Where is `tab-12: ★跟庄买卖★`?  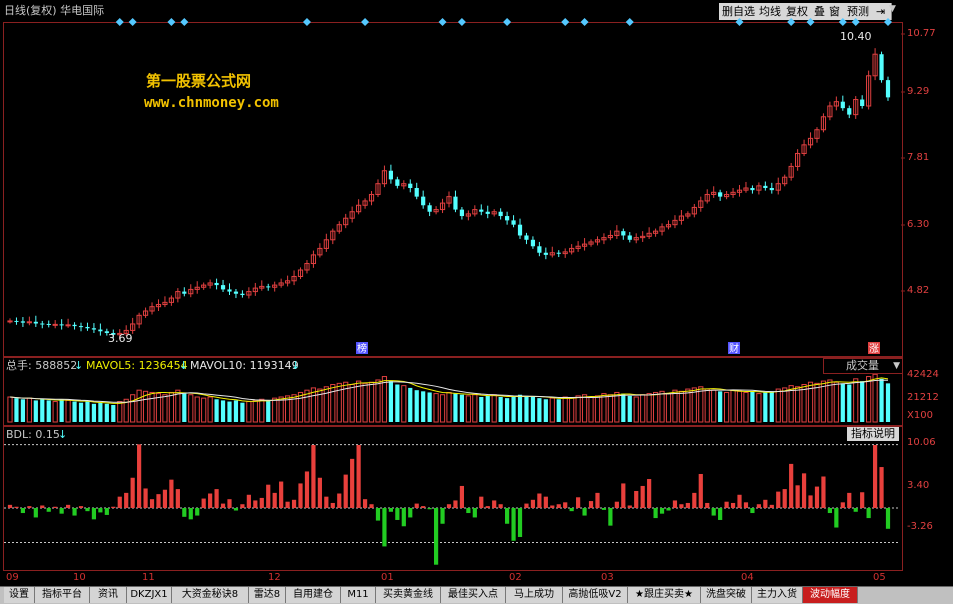
tab-12: ★跟庄买卖★ is located at coordinates (664, 595).